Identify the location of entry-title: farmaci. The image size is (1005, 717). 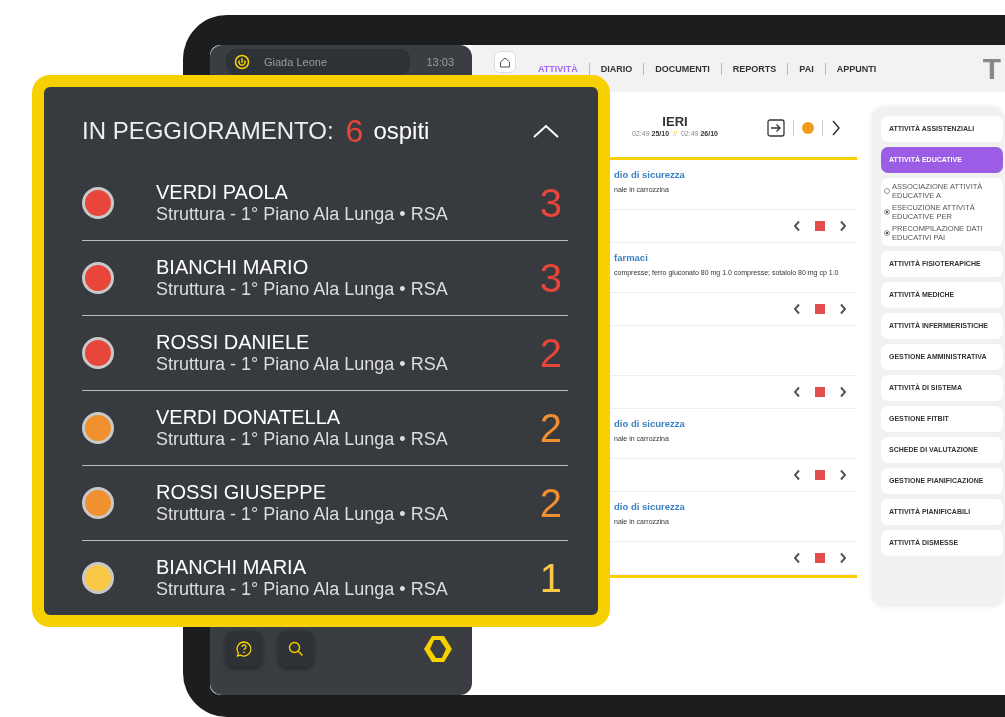
(631, 258).